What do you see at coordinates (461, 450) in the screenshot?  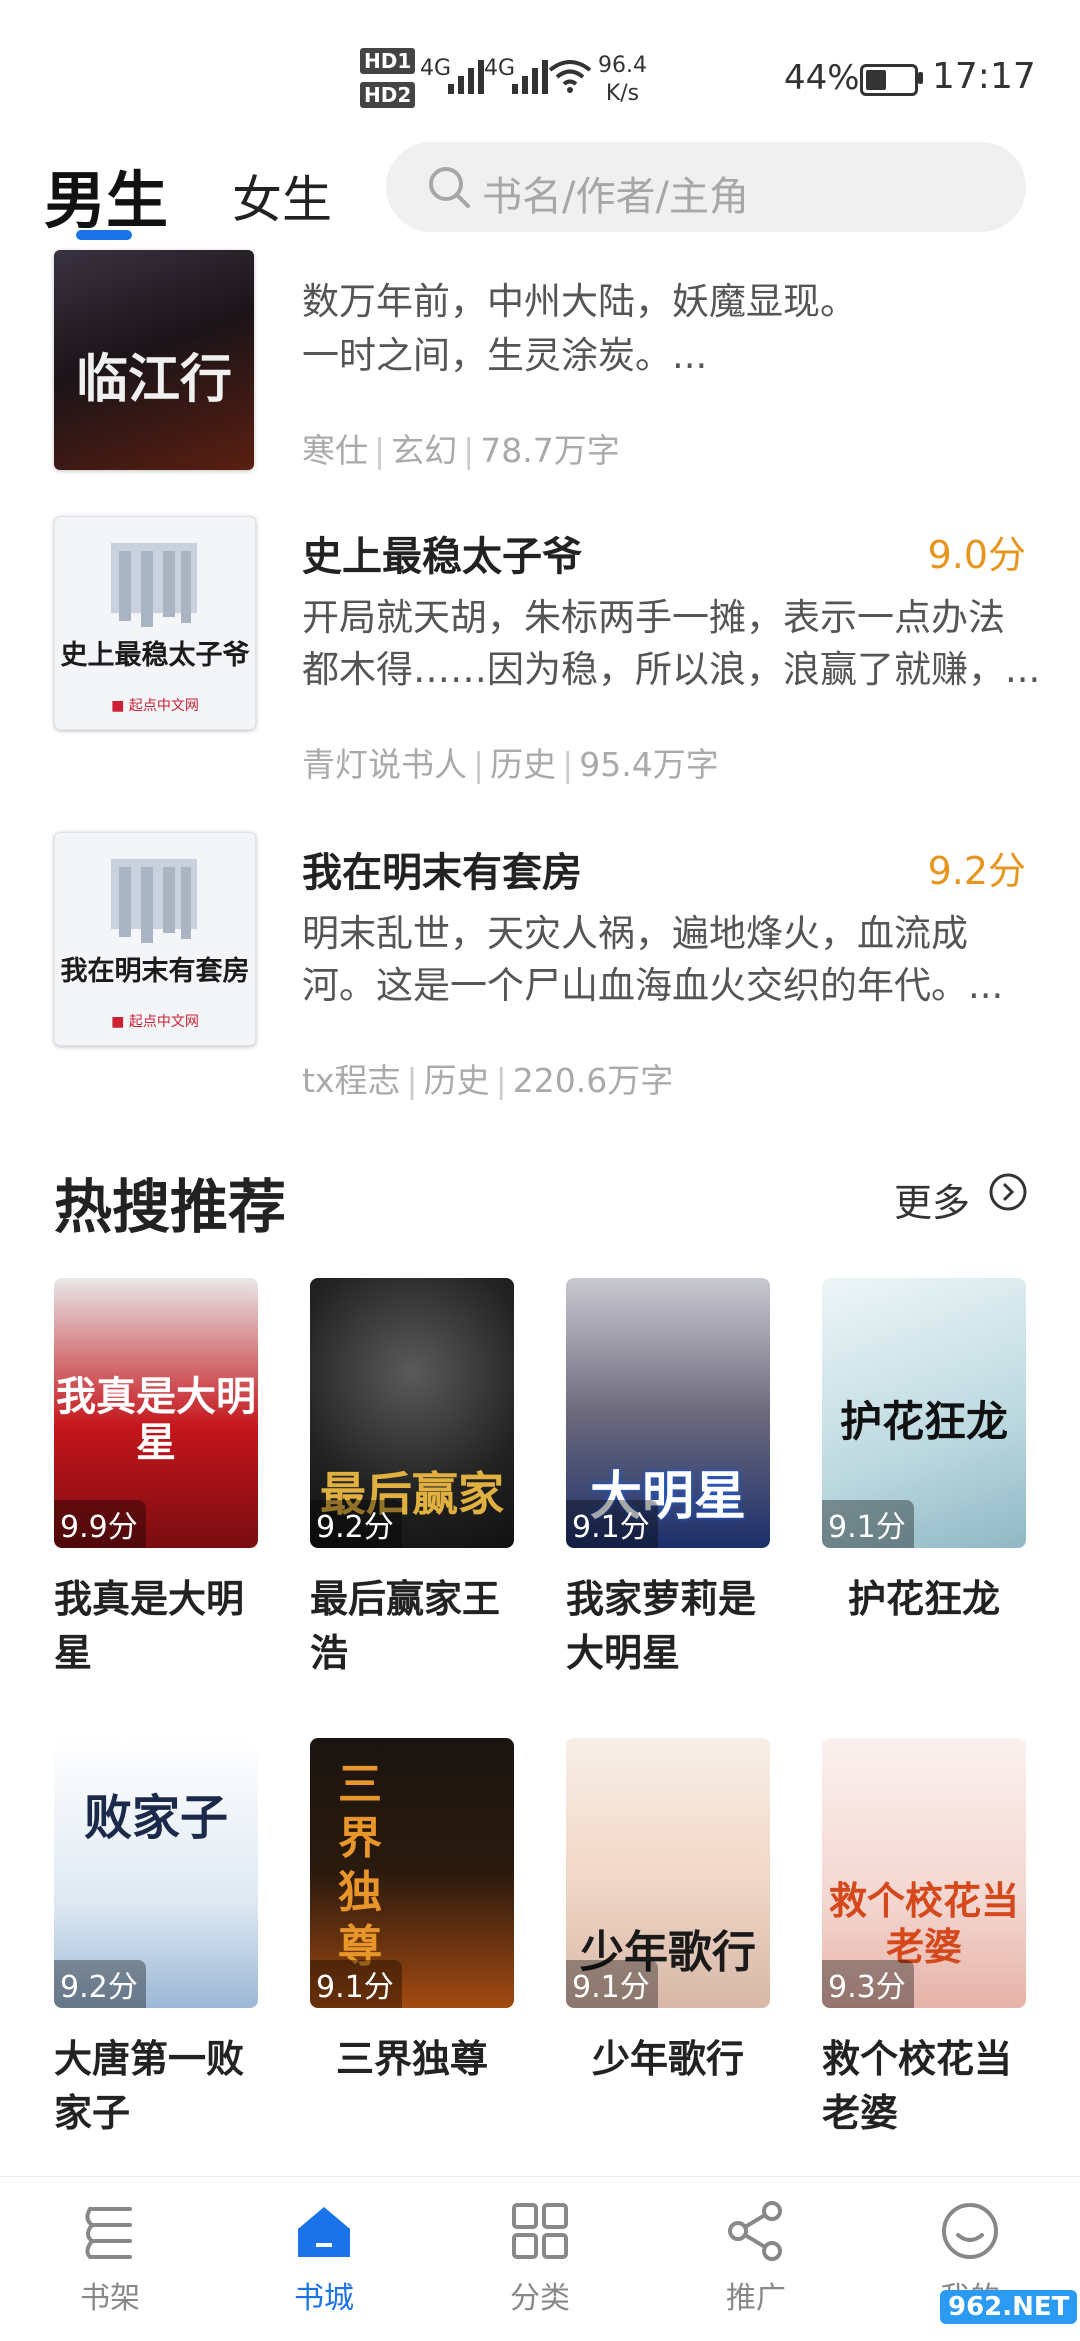 I see `book-meta: 寒仕 | 玄幻 | 78.7万字` at bounding box center [461, 450].